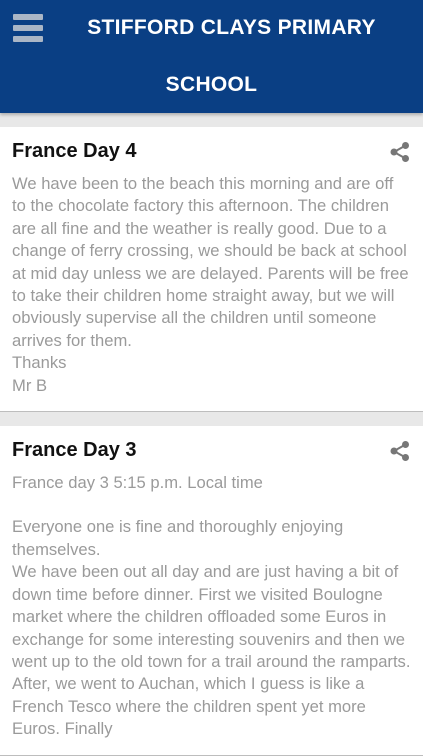 This screenshot has height=756, width=423. Describe the element at coordinates (231, 27) in the screenshot. I see `page-title-line1: STIFFORD CLAYS PRIMARY` at that location.